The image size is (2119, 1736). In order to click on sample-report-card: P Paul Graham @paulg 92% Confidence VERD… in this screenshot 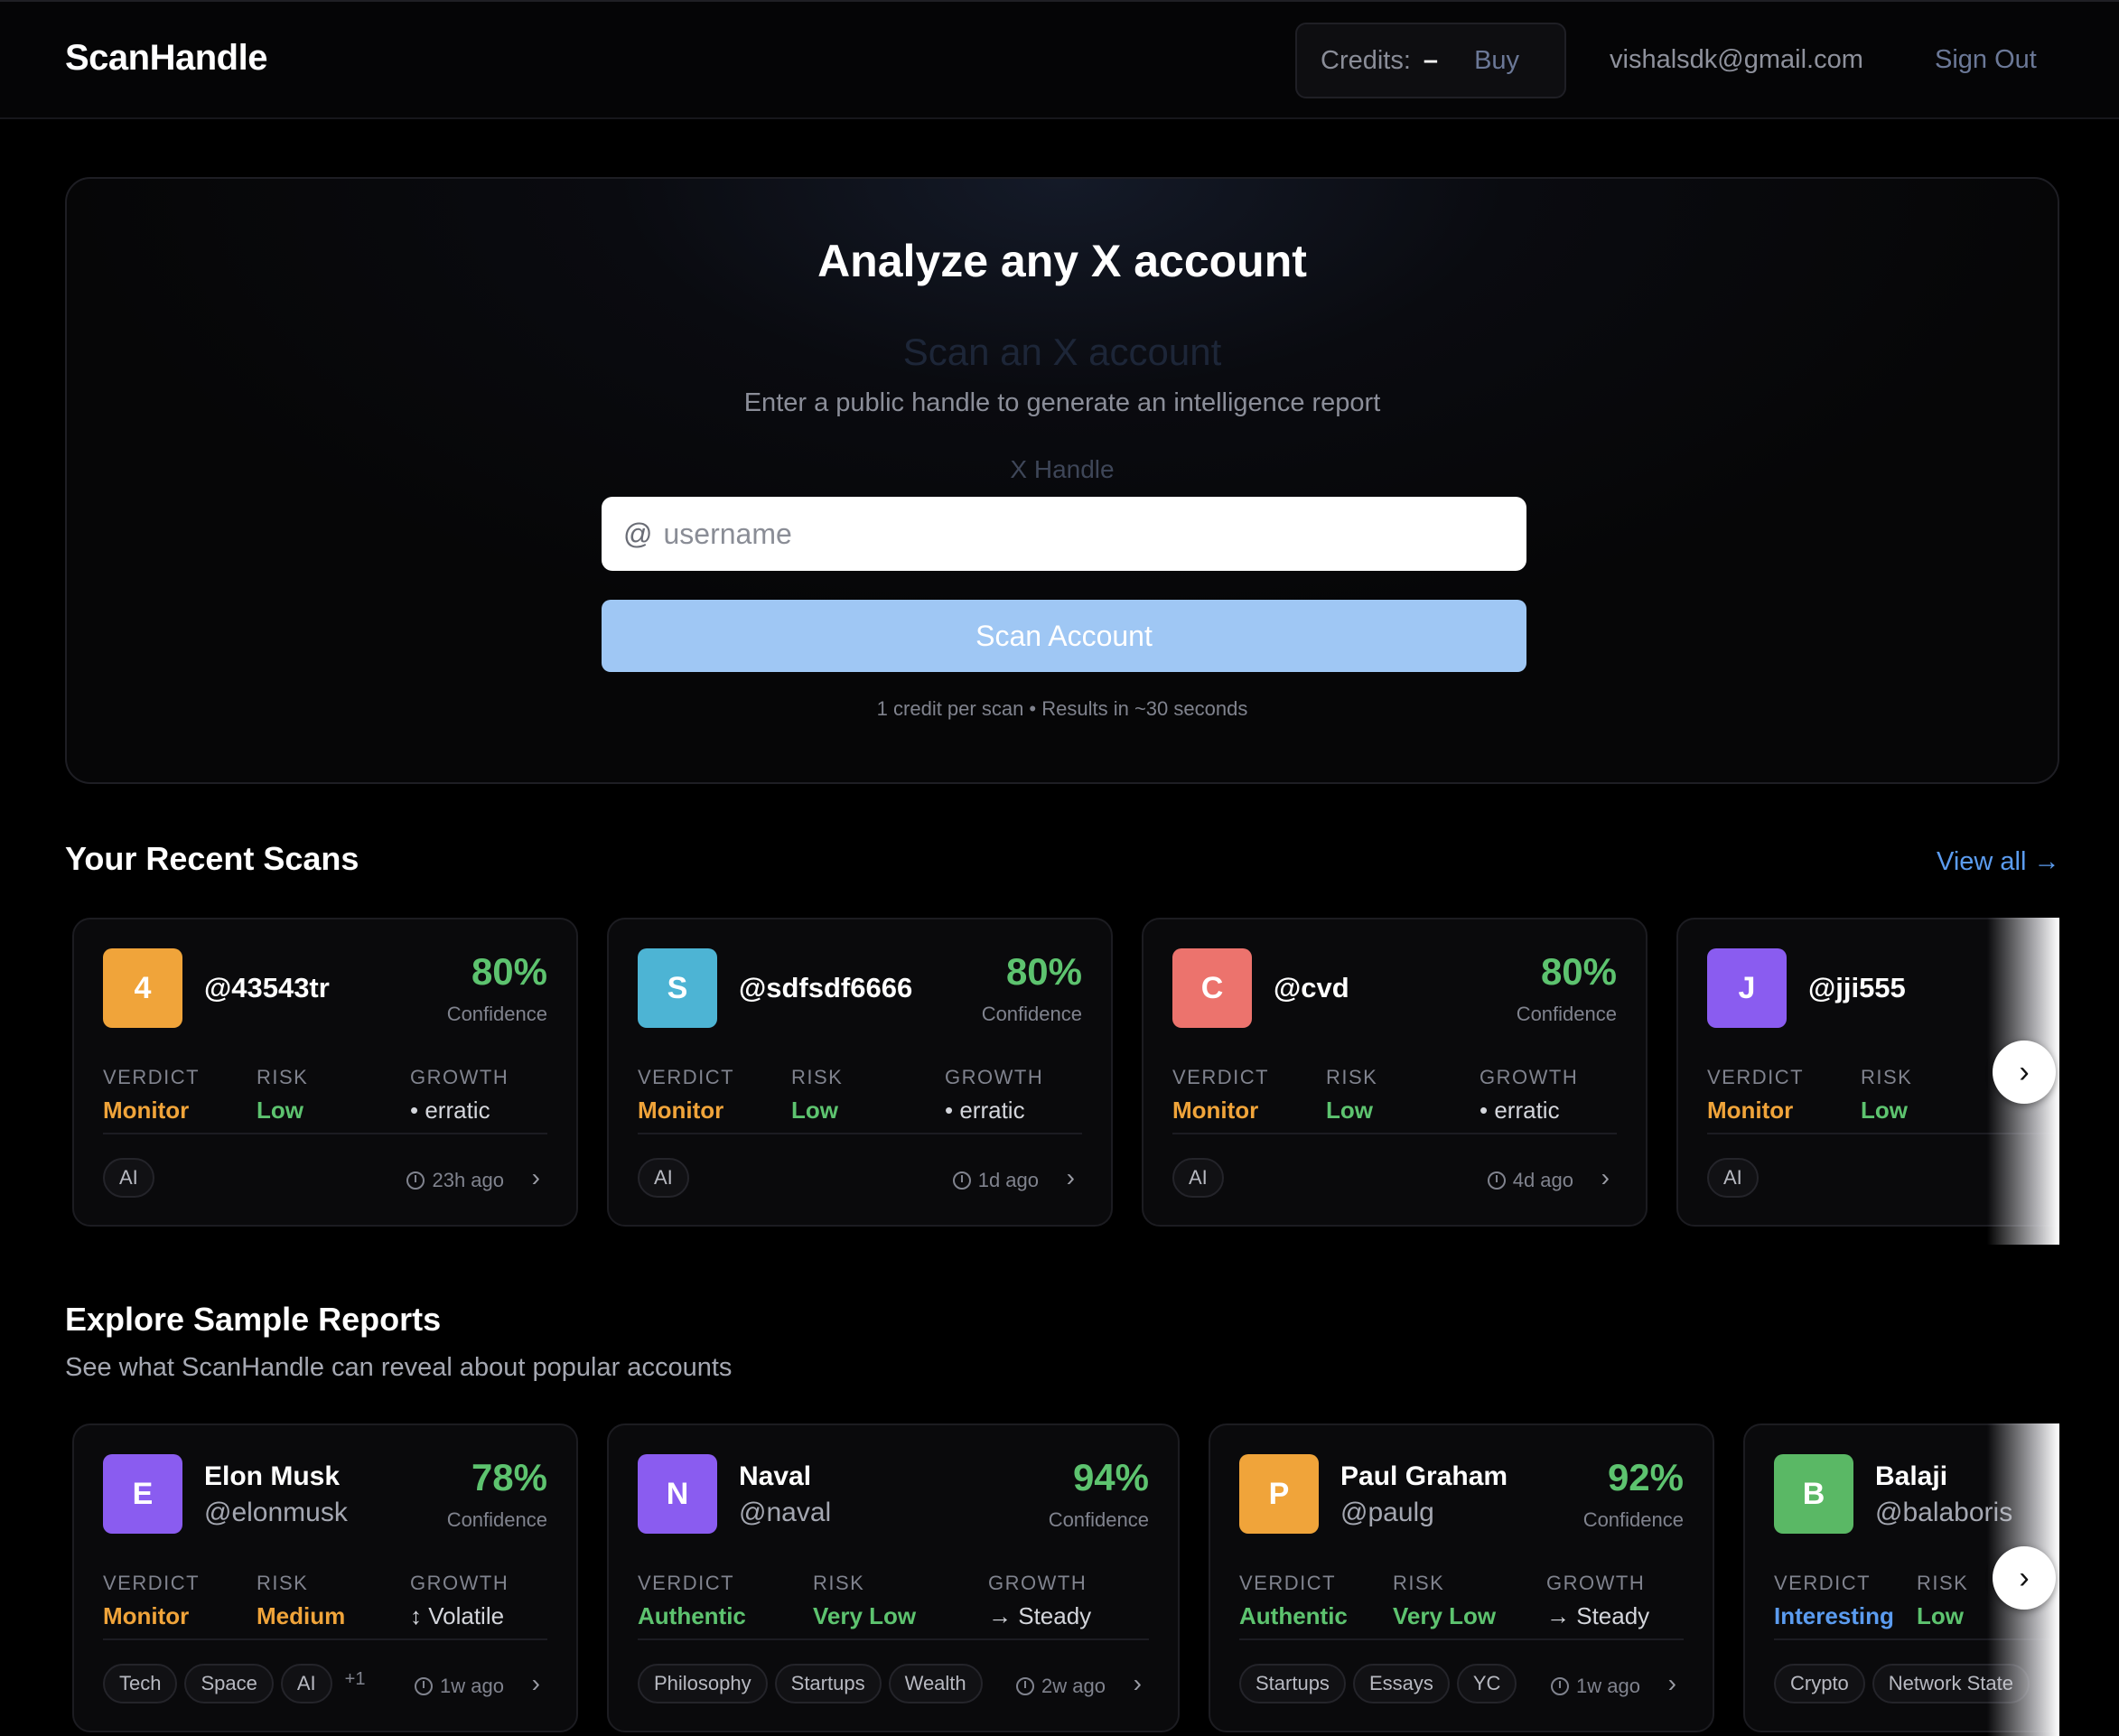, I will do `click(1461, 1578)`.